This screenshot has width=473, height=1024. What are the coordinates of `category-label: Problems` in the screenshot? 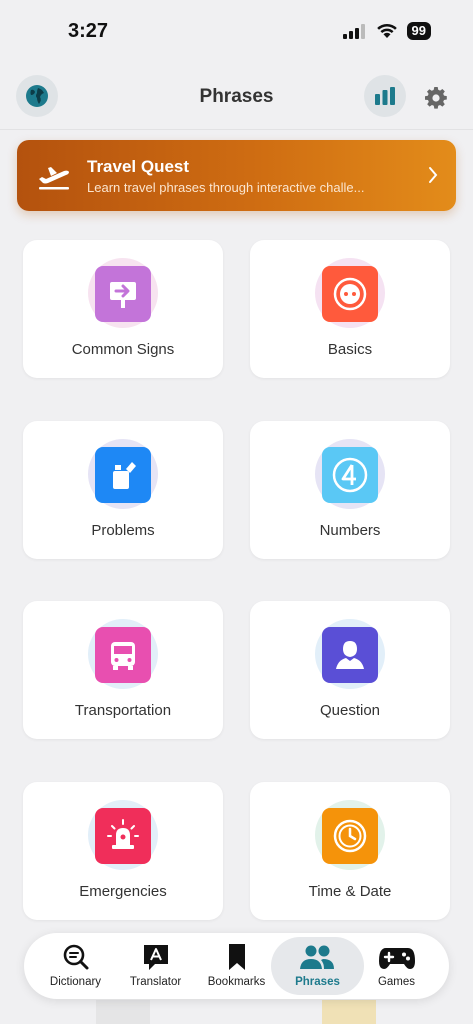 It's located at (123, 530).